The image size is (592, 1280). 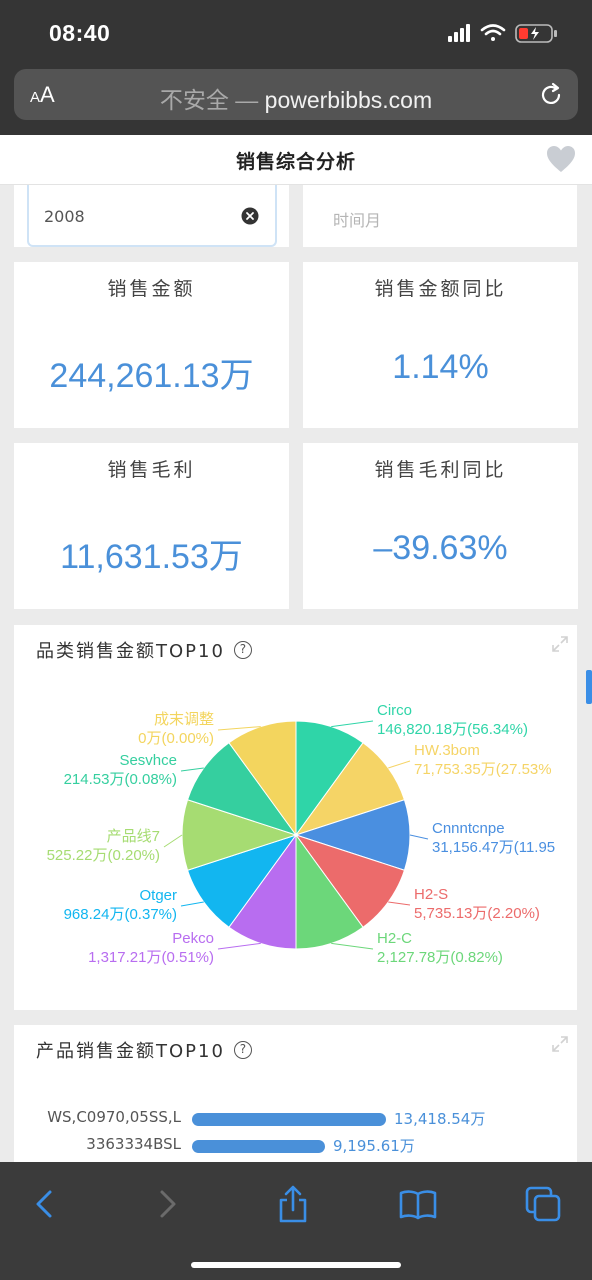 What do you see at coordinates (250, 216) in the screenshot?
I see `clear-icon` at bounding box center [250, 216].